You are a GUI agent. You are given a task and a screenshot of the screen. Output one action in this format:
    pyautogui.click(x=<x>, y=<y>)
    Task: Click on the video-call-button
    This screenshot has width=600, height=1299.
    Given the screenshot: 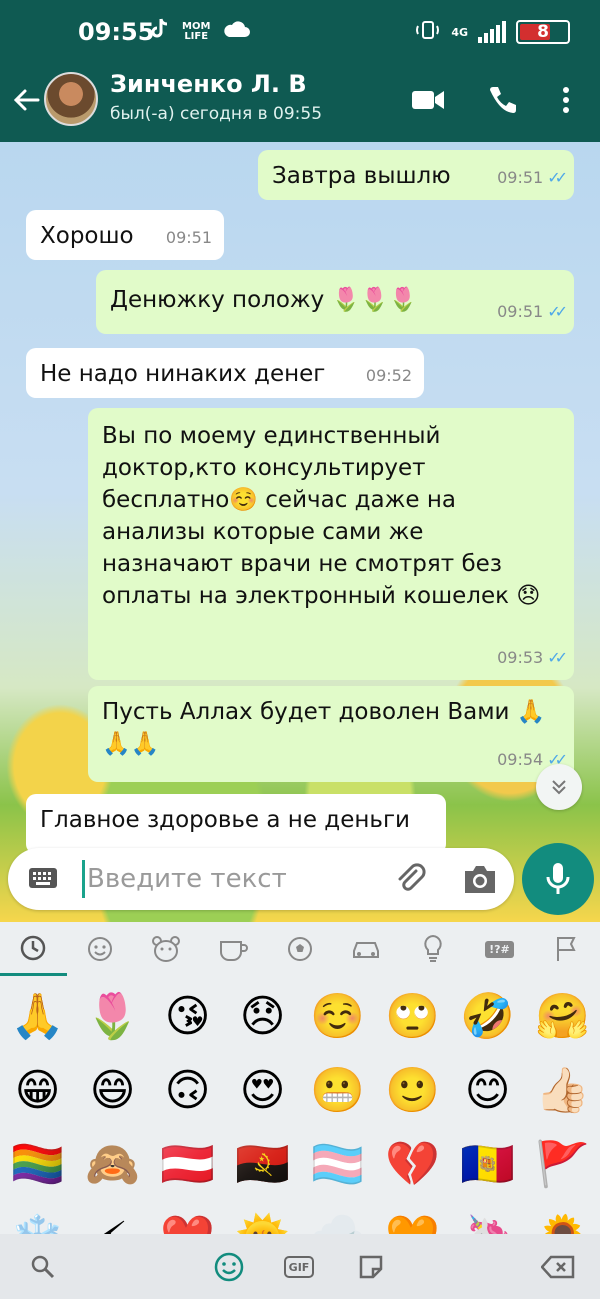 What is the action you would take?
    pyautogui.click(x=428, y=100)
    